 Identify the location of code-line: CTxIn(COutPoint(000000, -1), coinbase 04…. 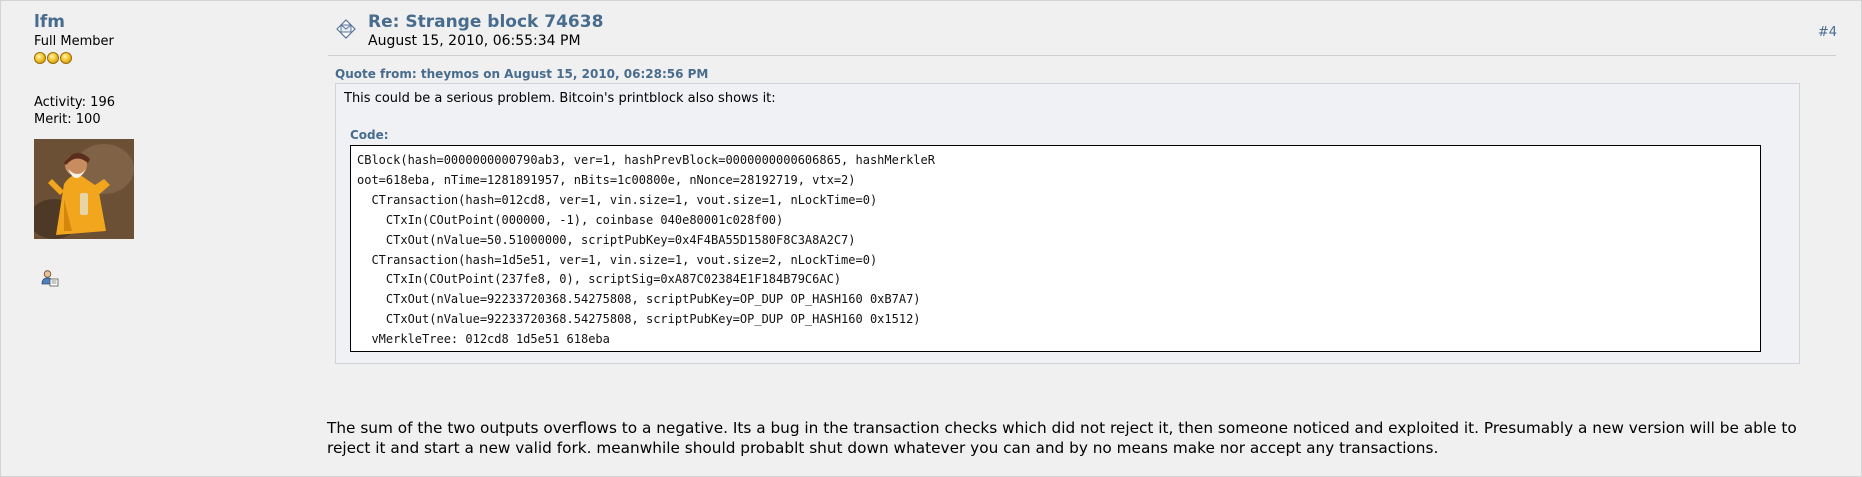
(570, 219).